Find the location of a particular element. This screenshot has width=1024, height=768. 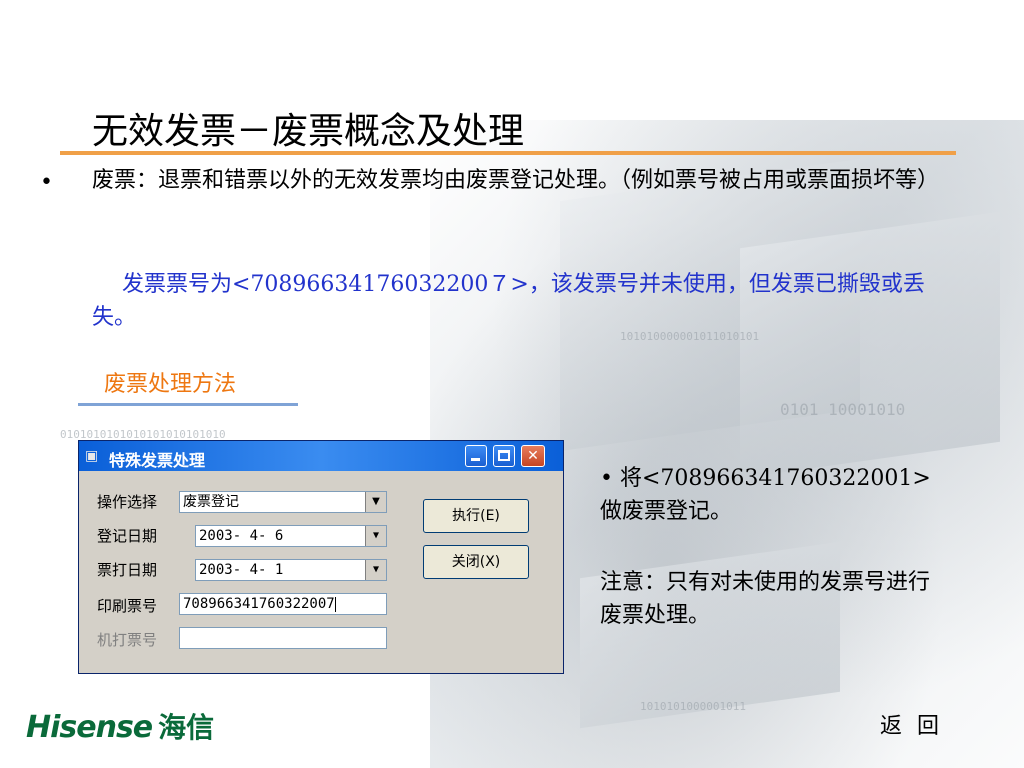

maximize-button is located at coordinates (504, 456).